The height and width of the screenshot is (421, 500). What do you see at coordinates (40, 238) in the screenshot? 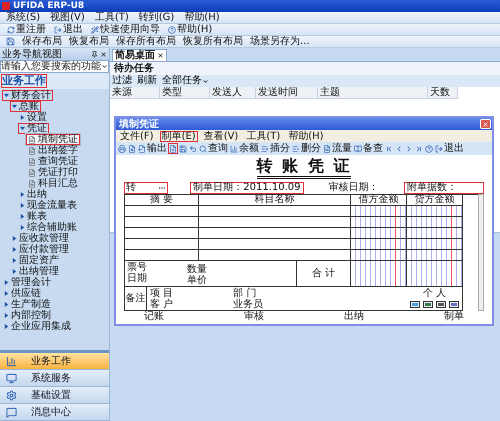
I see `tree-item: 应收款管理` at bounding box center [40, 238].